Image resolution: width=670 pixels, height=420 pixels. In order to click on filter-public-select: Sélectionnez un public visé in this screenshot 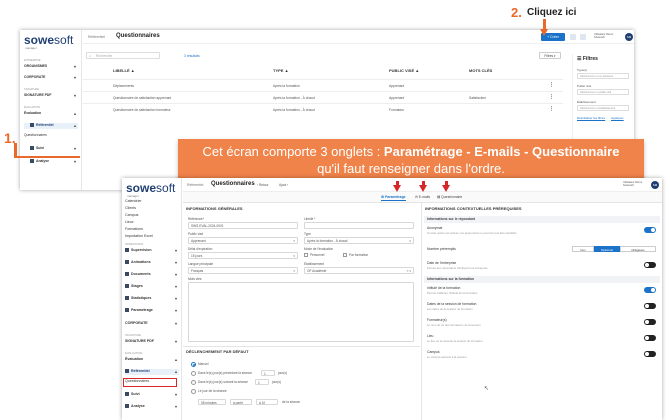, I will do `click(603, 92)`.